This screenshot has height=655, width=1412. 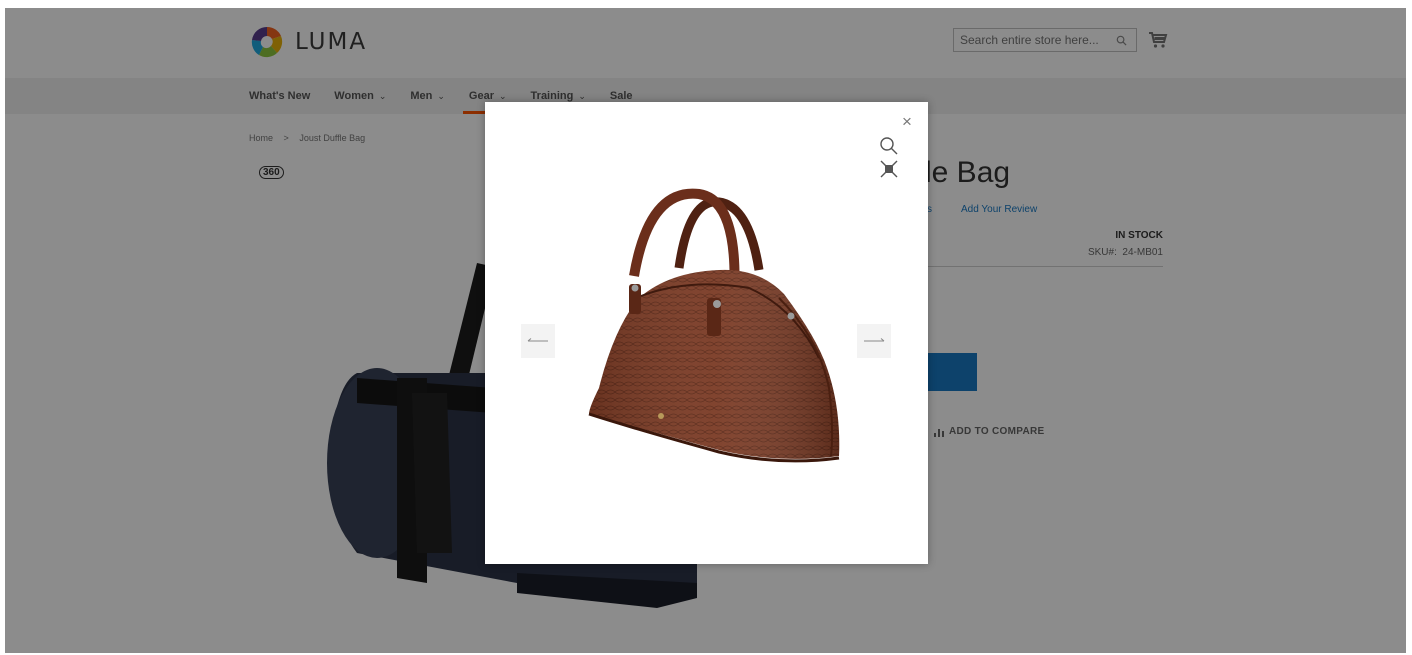 I want to click on arrow-right-icon, so click(x=874, y=340).